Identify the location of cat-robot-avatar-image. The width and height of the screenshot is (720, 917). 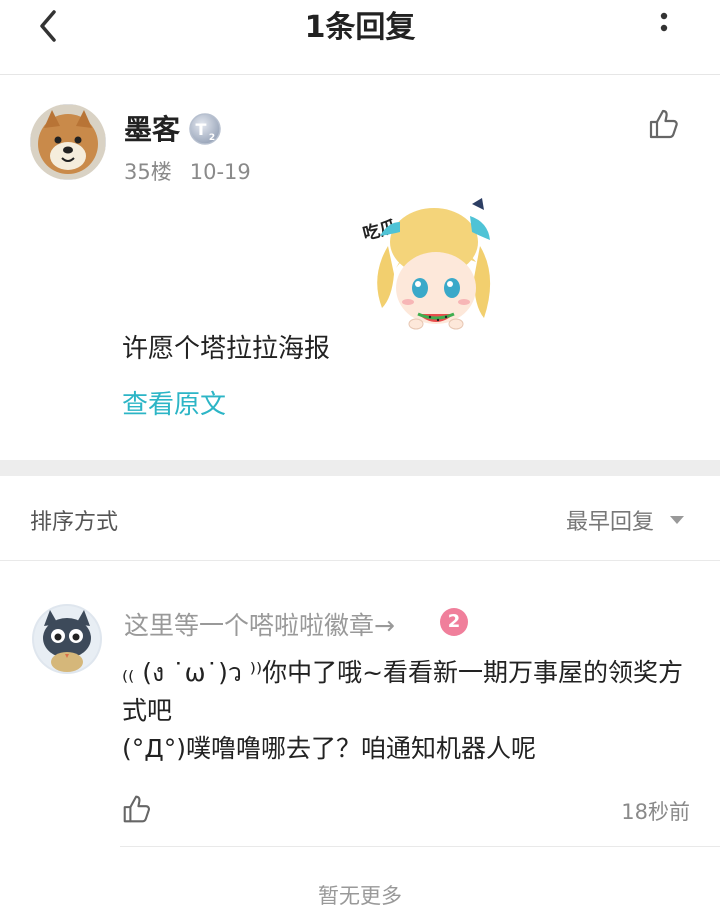
(67, 639).